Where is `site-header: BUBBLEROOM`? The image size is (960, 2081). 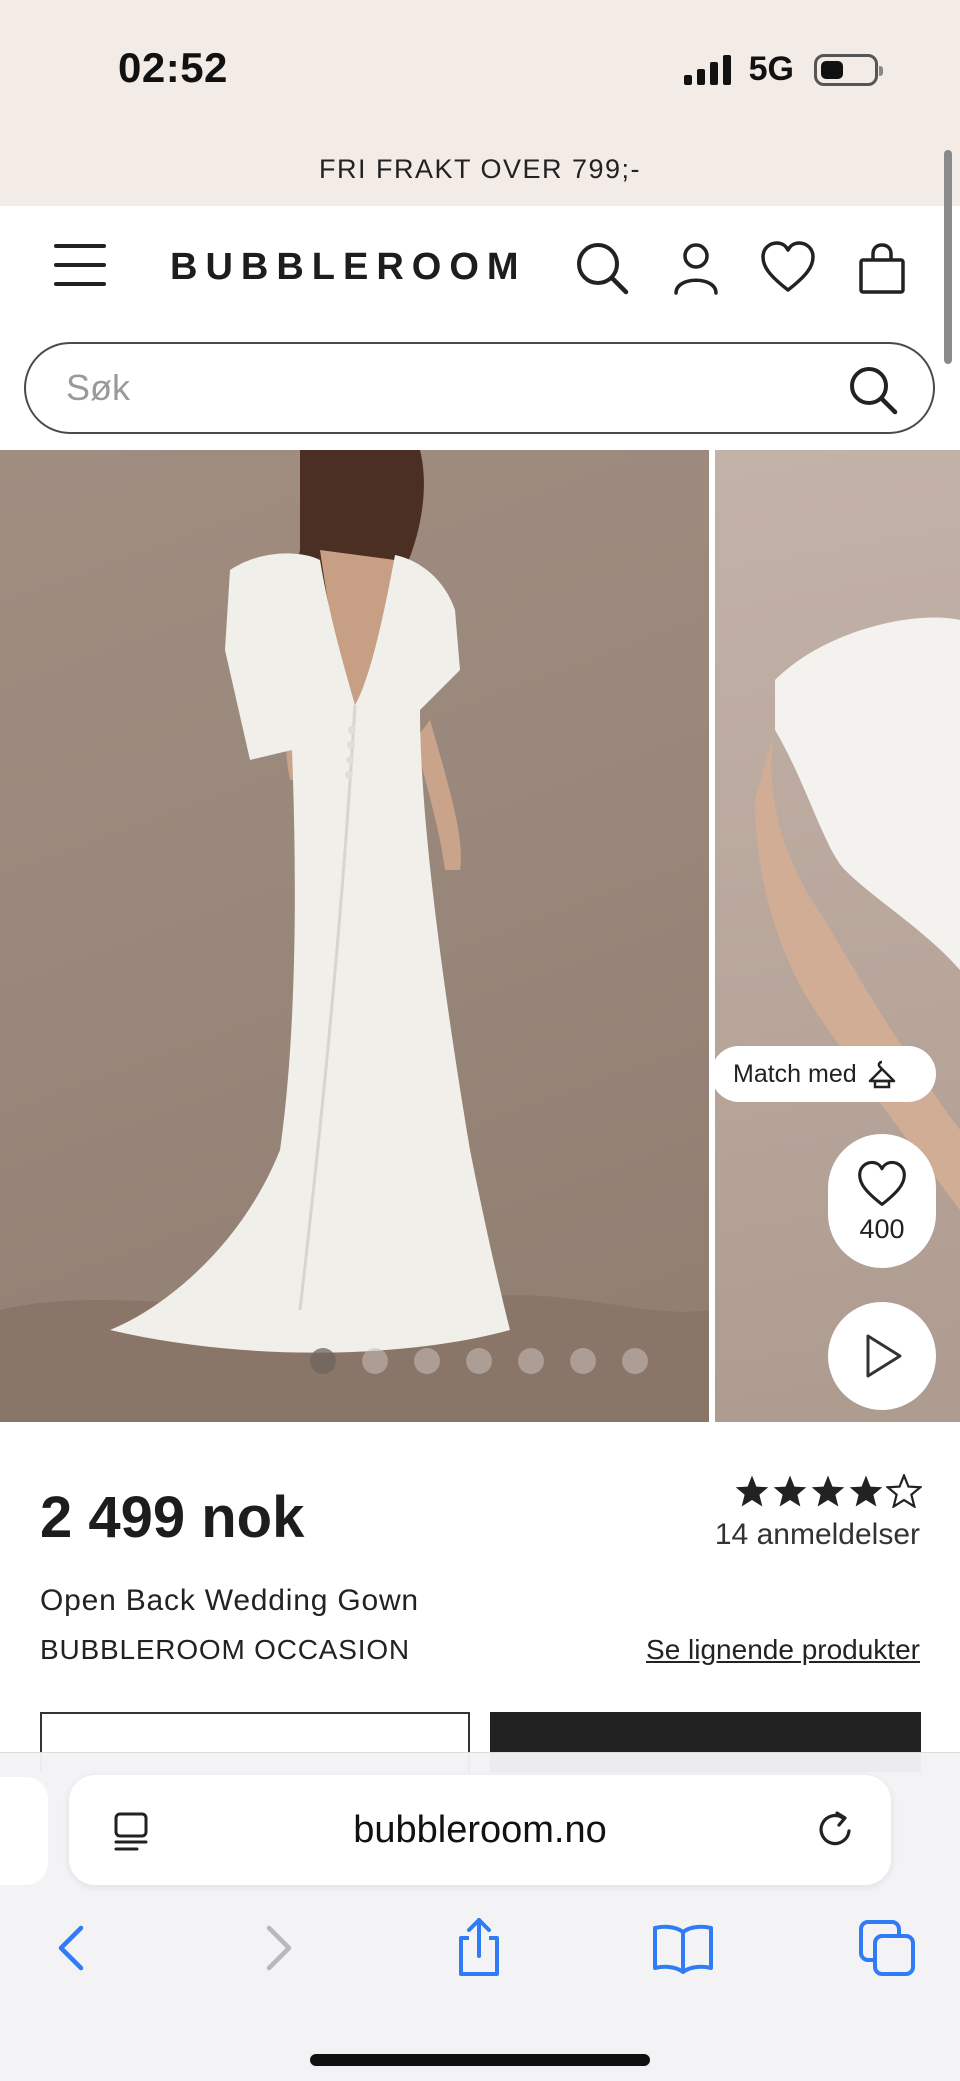 site-header: BUBBLEROOM is located at coordinates (480, 268).